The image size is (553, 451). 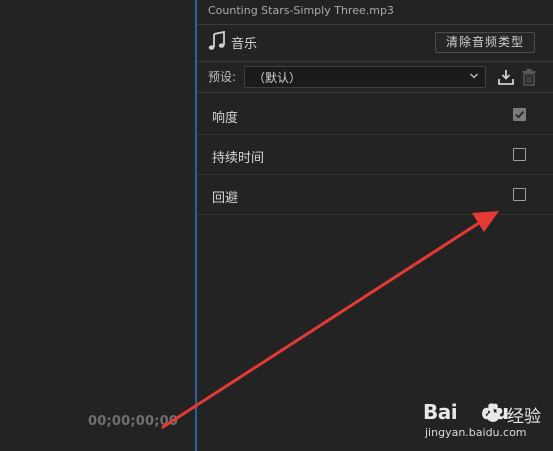 What do you see at coordinates (524, 417) in the screenshot?
I see `watermark-brand: 经验` at bounding box center [524, 417].